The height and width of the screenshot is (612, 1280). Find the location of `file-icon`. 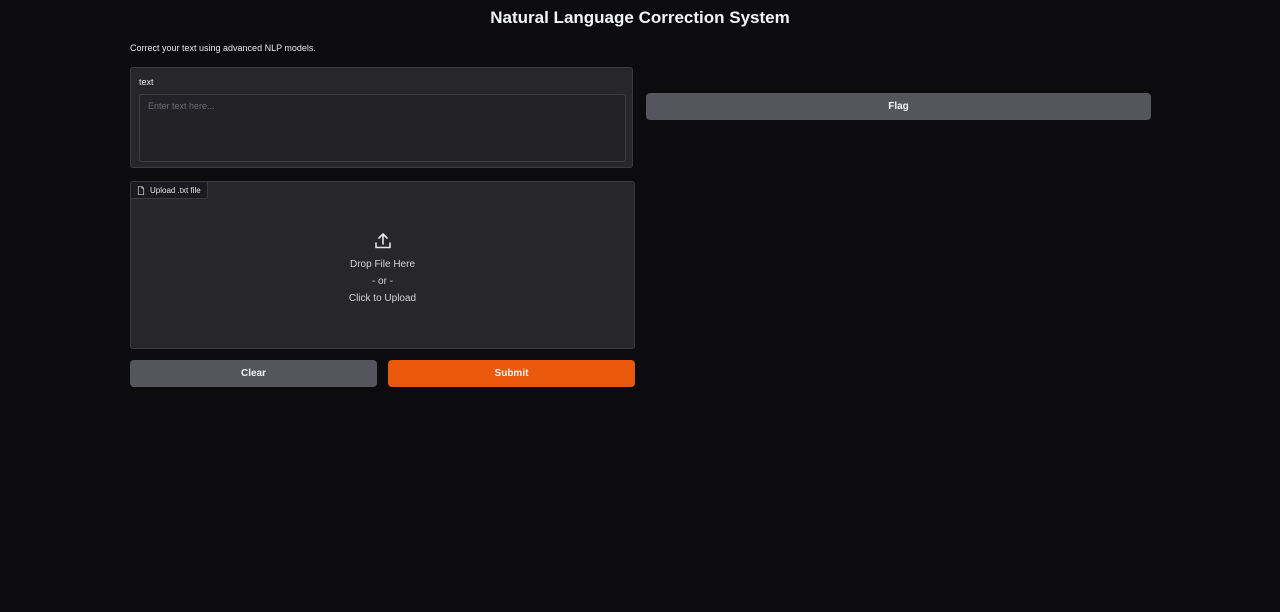

file-icon is located at coordinates (141, 190).